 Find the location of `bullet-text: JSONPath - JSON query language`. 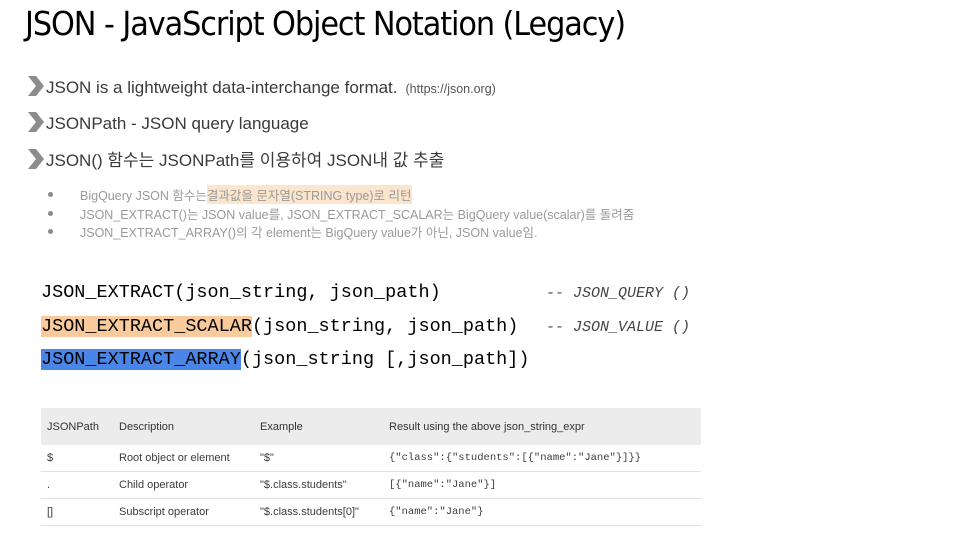

bullet-text: JSONPath - JSON query language is located at coordinates (177, 123).